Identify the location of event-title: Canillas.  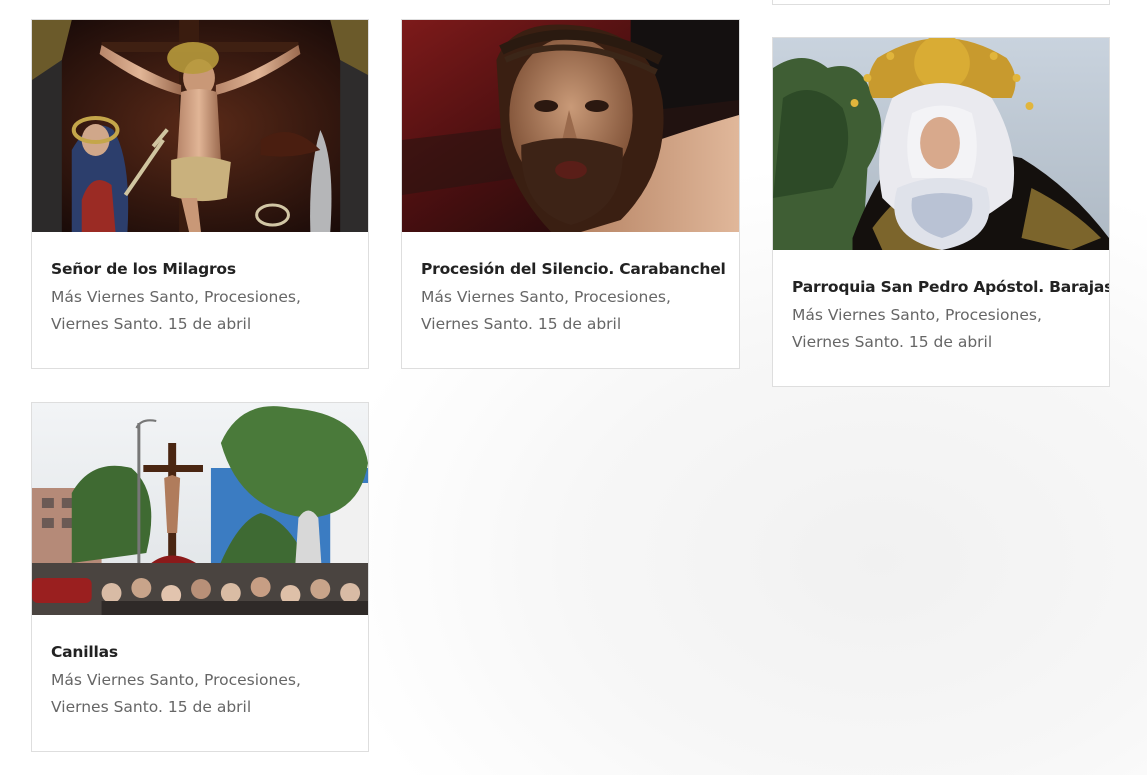
(200, 652).